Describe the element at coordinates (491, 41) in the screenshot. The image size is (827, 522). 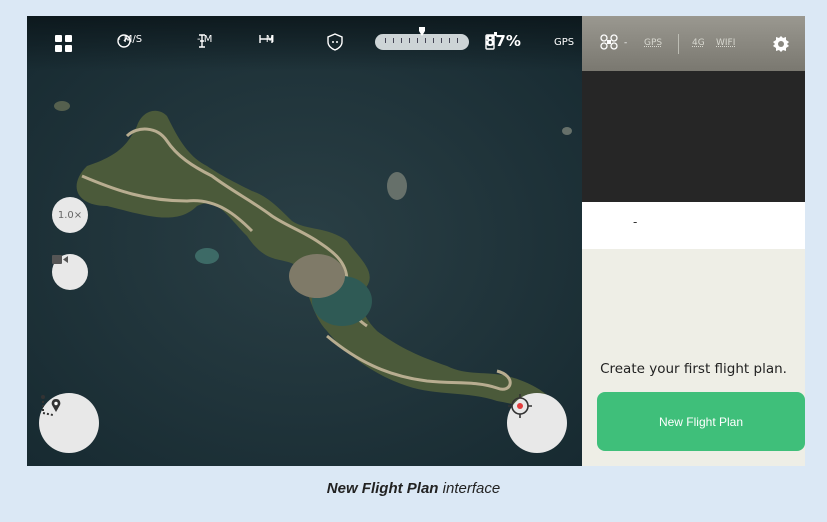
I see `phone-battery-icon` at that location.